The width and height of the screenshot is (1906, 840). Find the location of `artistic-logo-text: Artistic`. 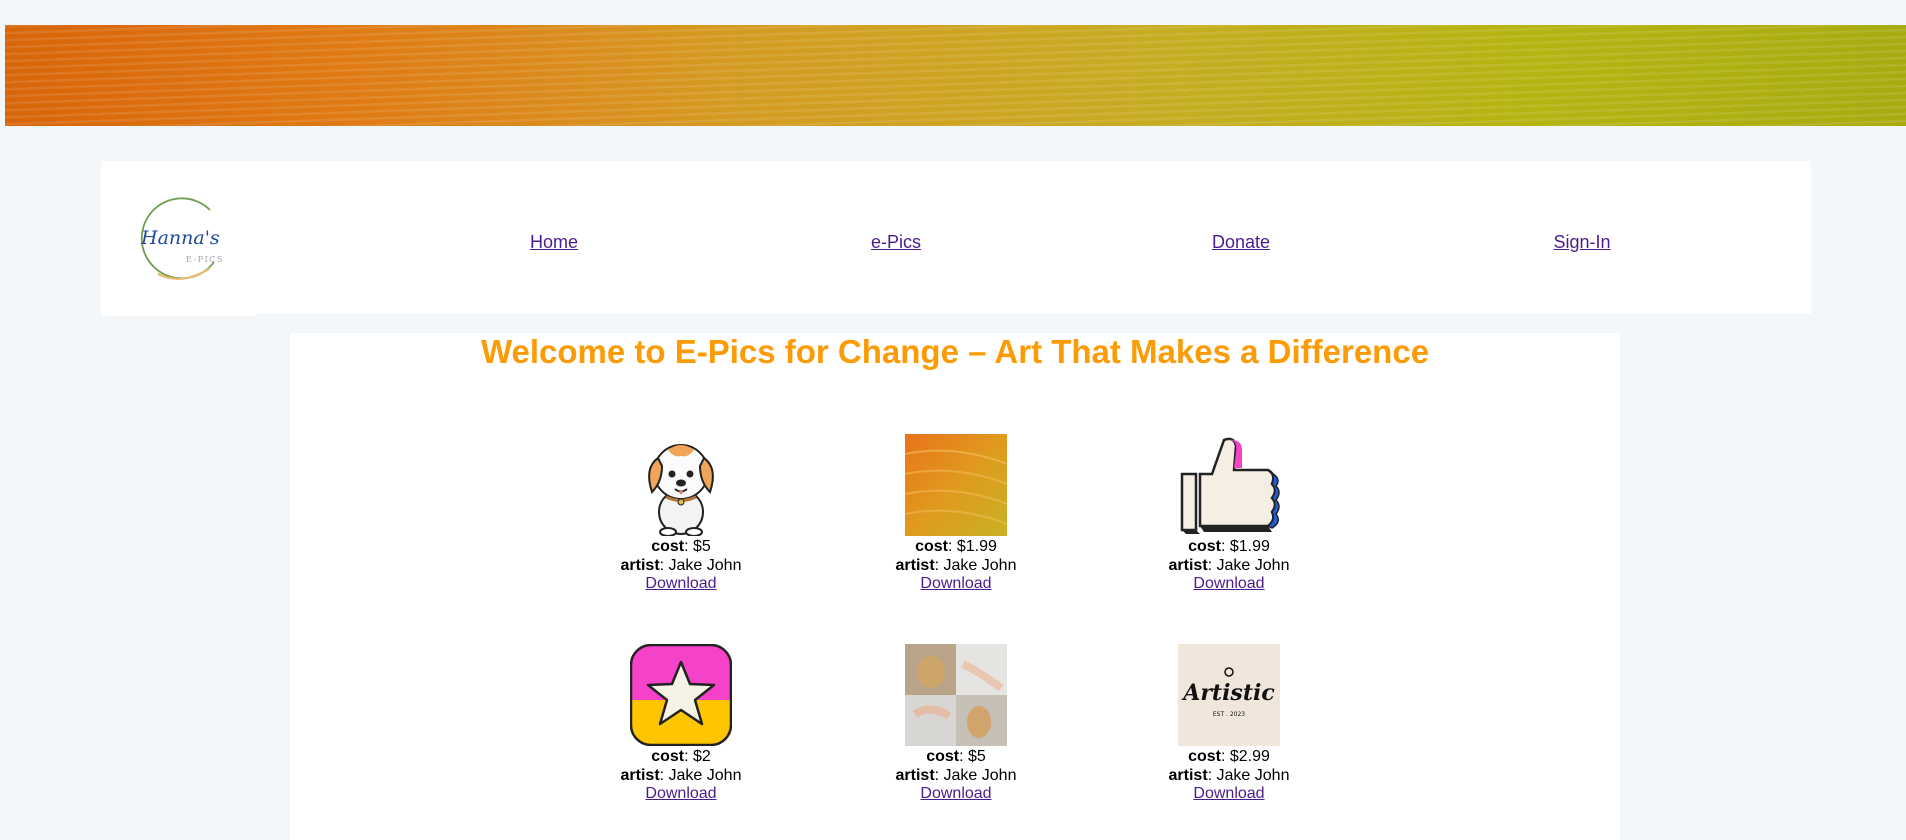

artistic-logo-text: Artistic is located at coordinates (1228, 693).